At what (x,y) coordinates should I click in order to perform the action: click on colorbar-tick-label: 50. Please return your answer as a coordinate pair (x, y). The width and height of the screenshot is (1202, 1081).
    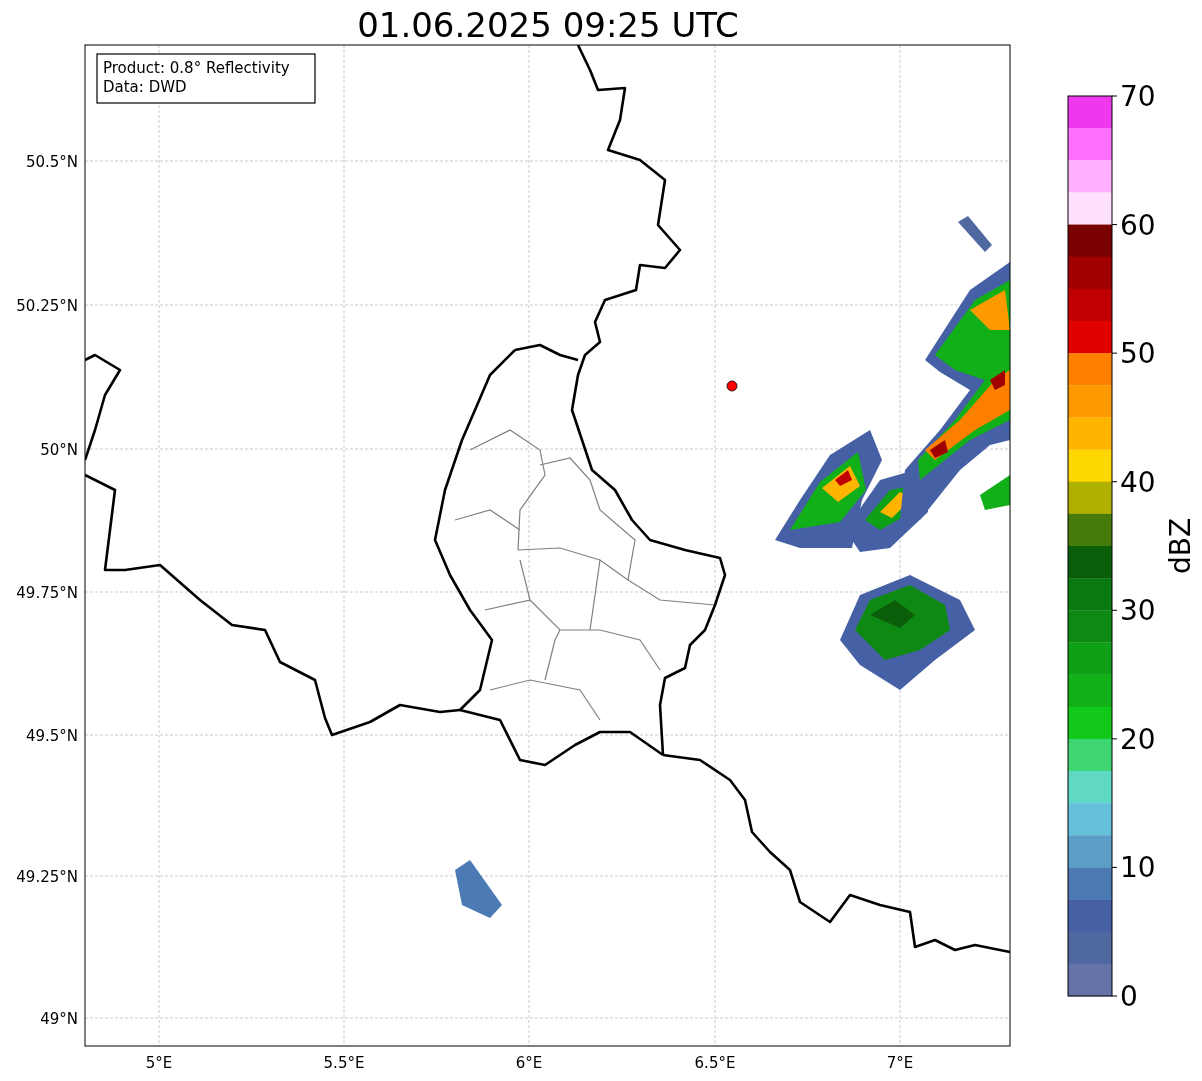
    Looking at the image, I should click on (1138, 354).